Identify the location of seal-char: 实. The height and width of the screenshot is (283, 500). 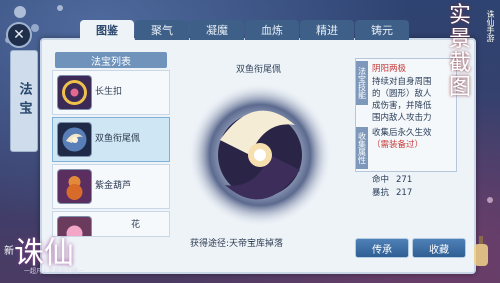
(459, 15).